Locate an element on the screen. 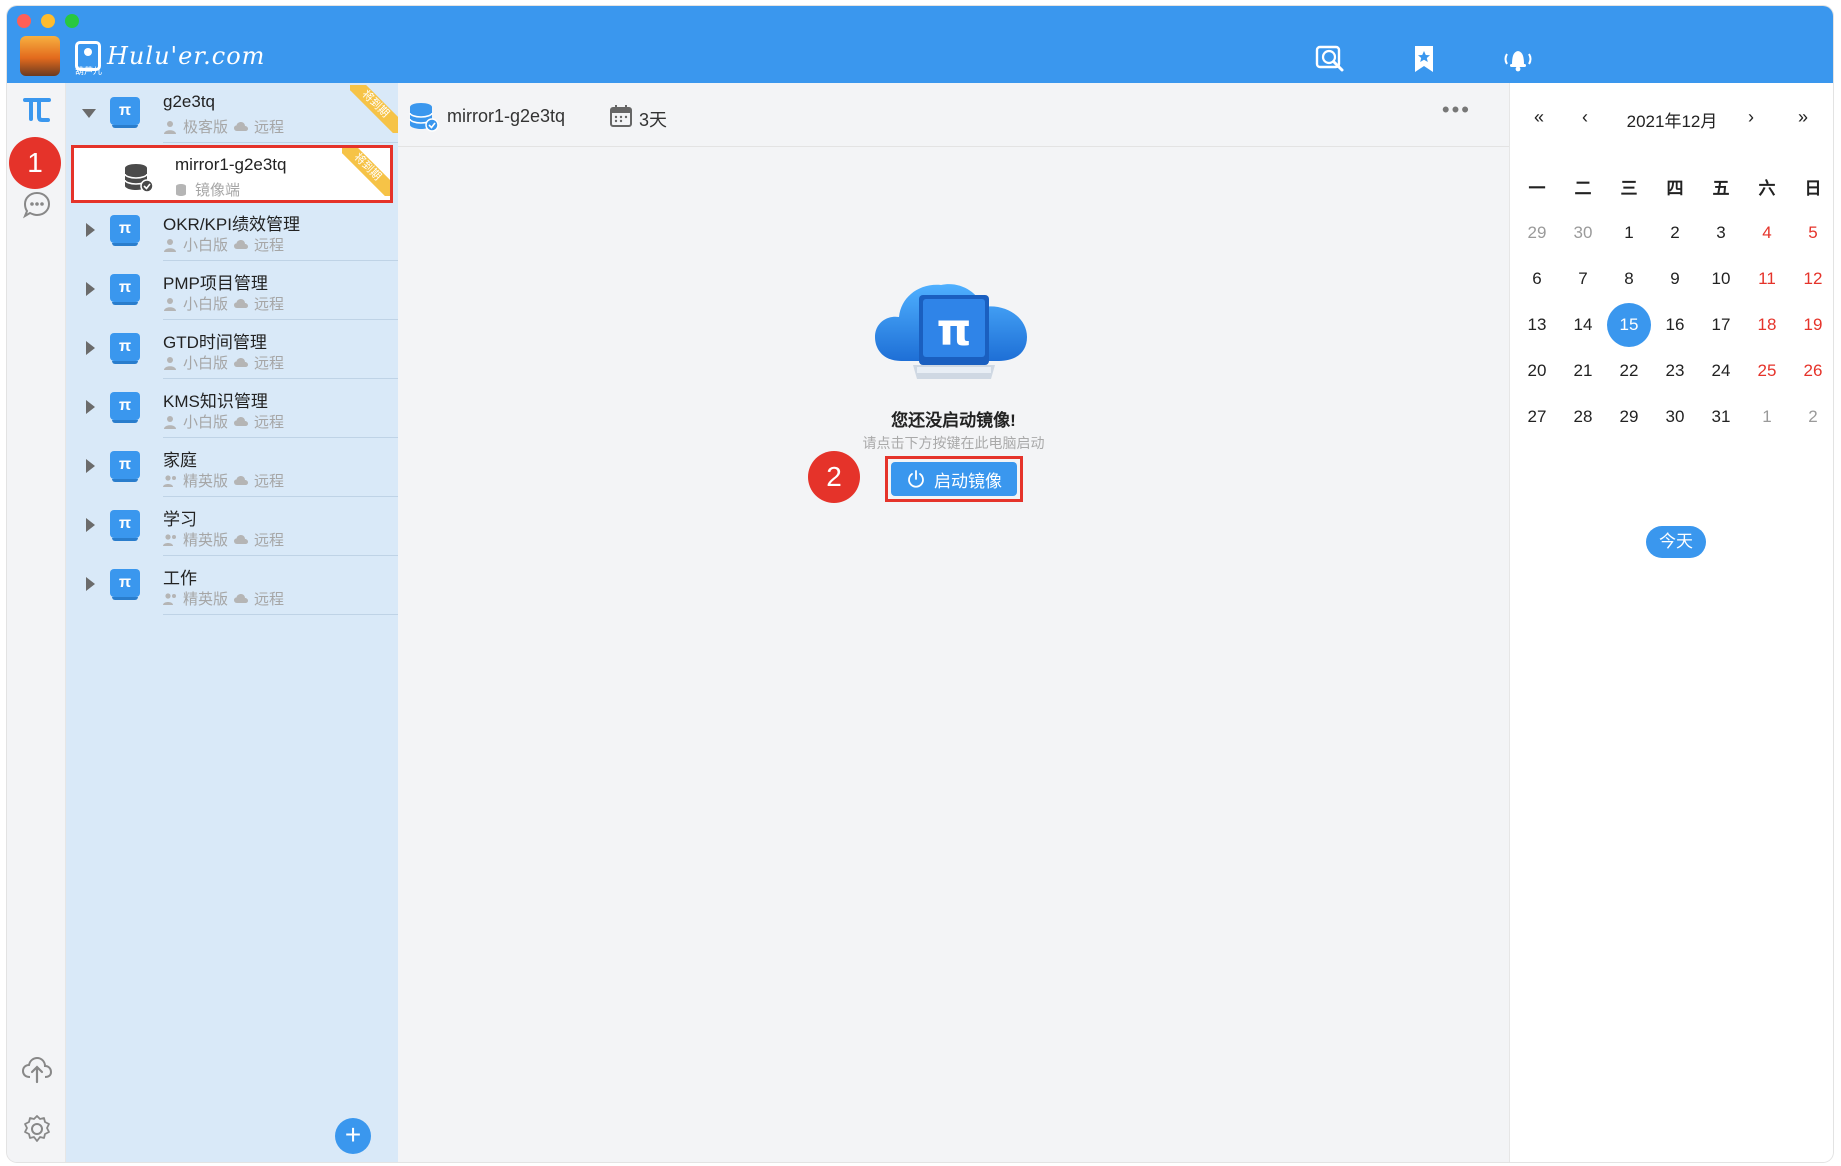 This screenshot has width=1841, height=1166. pi-project-icon is located at coordinates (37, 109).